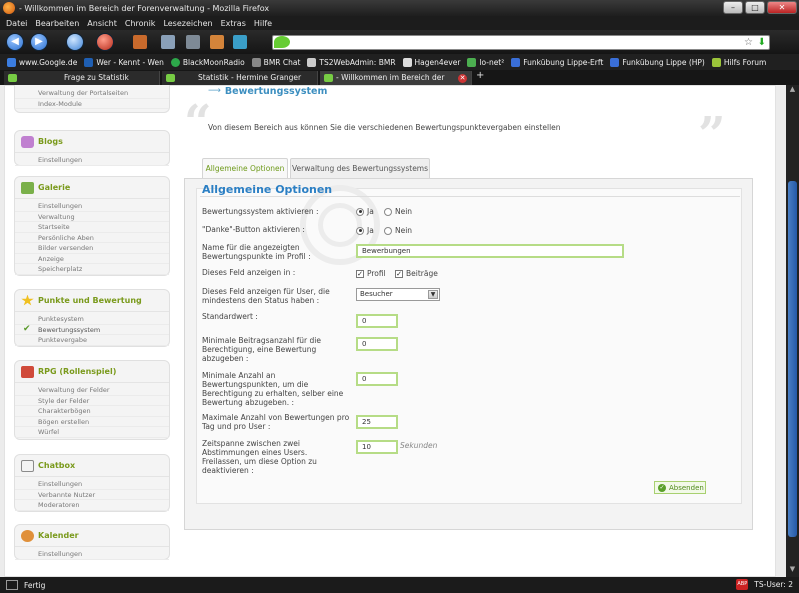 This screenshot has height=593, width=799. What do you see at coordinates (92, 248) in the screenshot?
I see `sidebar-item: Bilder versenden` at bounding box center [92, 248].